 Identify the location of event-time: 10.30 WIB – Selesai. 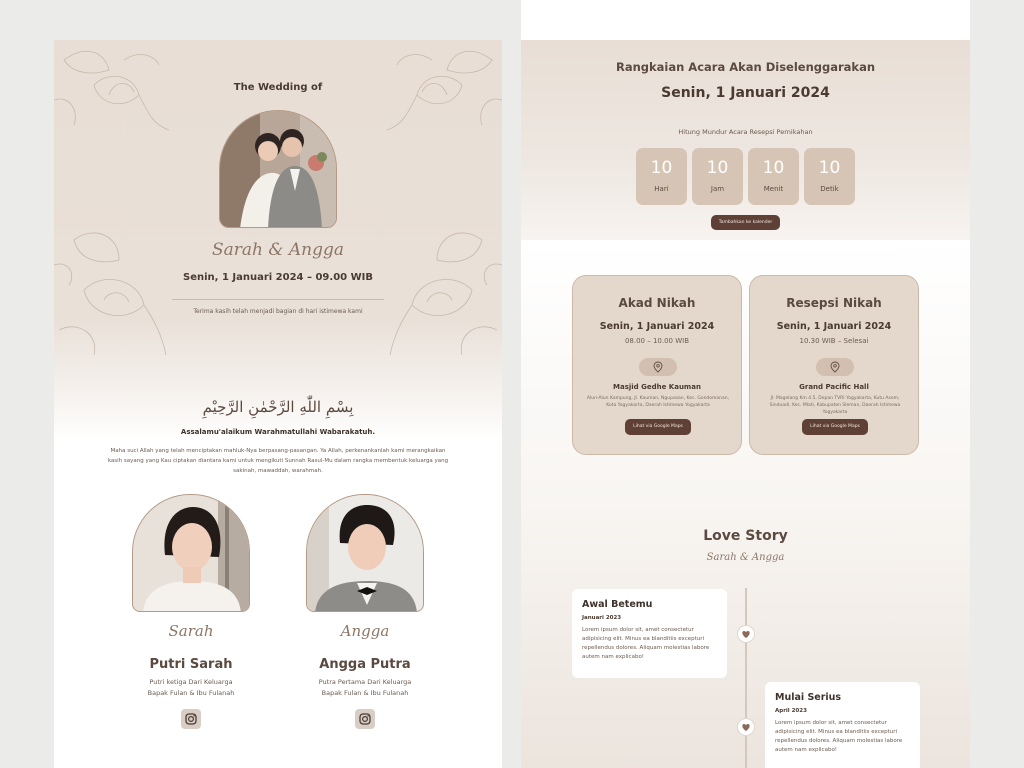
(834, 341).